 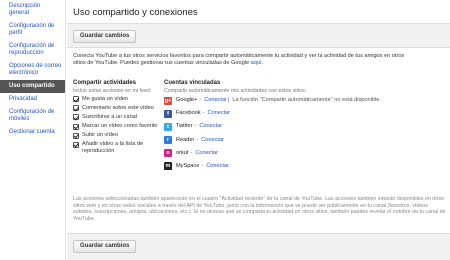 I want to click on activity-upload-video: Subir un vídeo, so click(x=118, y=135).